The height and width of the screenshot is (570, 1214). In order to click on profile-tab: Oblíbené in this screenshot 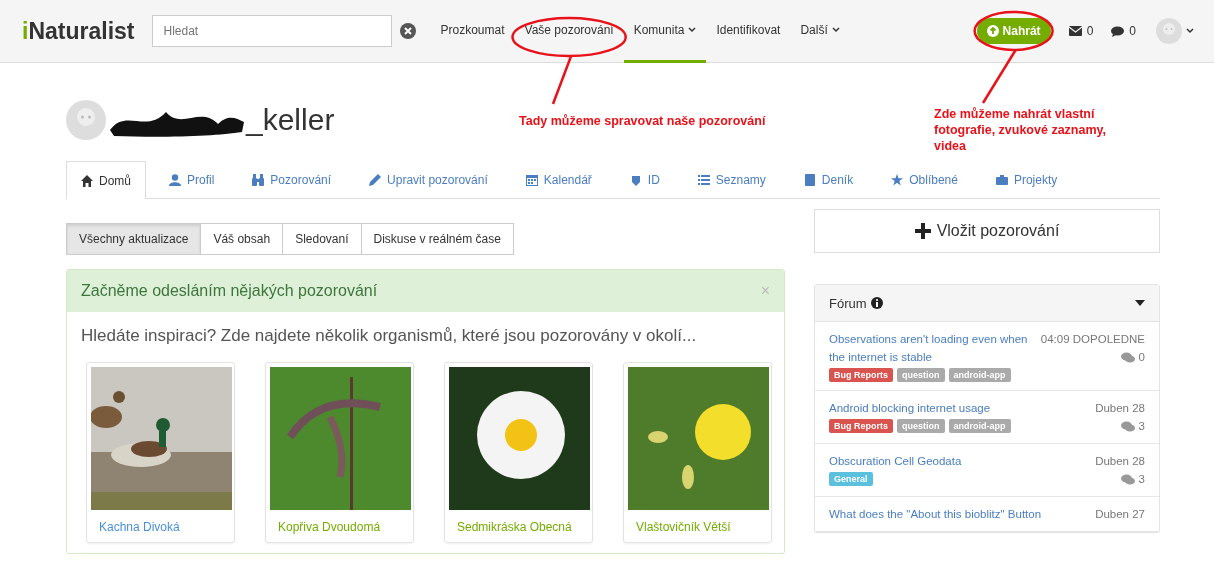, I will do `click(924, 179)`.